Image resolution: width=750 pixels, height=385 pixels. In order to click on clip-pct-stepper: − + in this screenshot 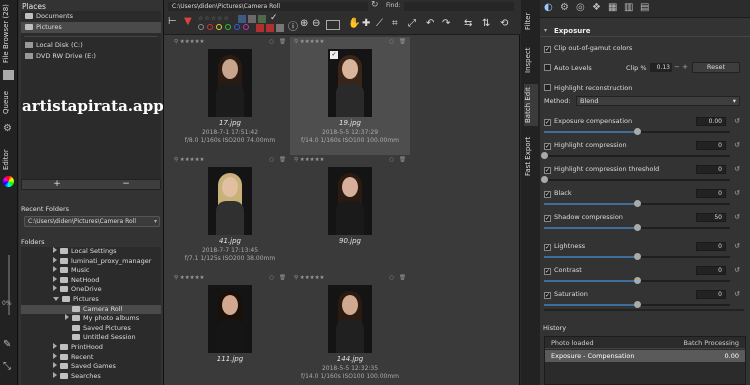, I will do `click(681, 67)`.